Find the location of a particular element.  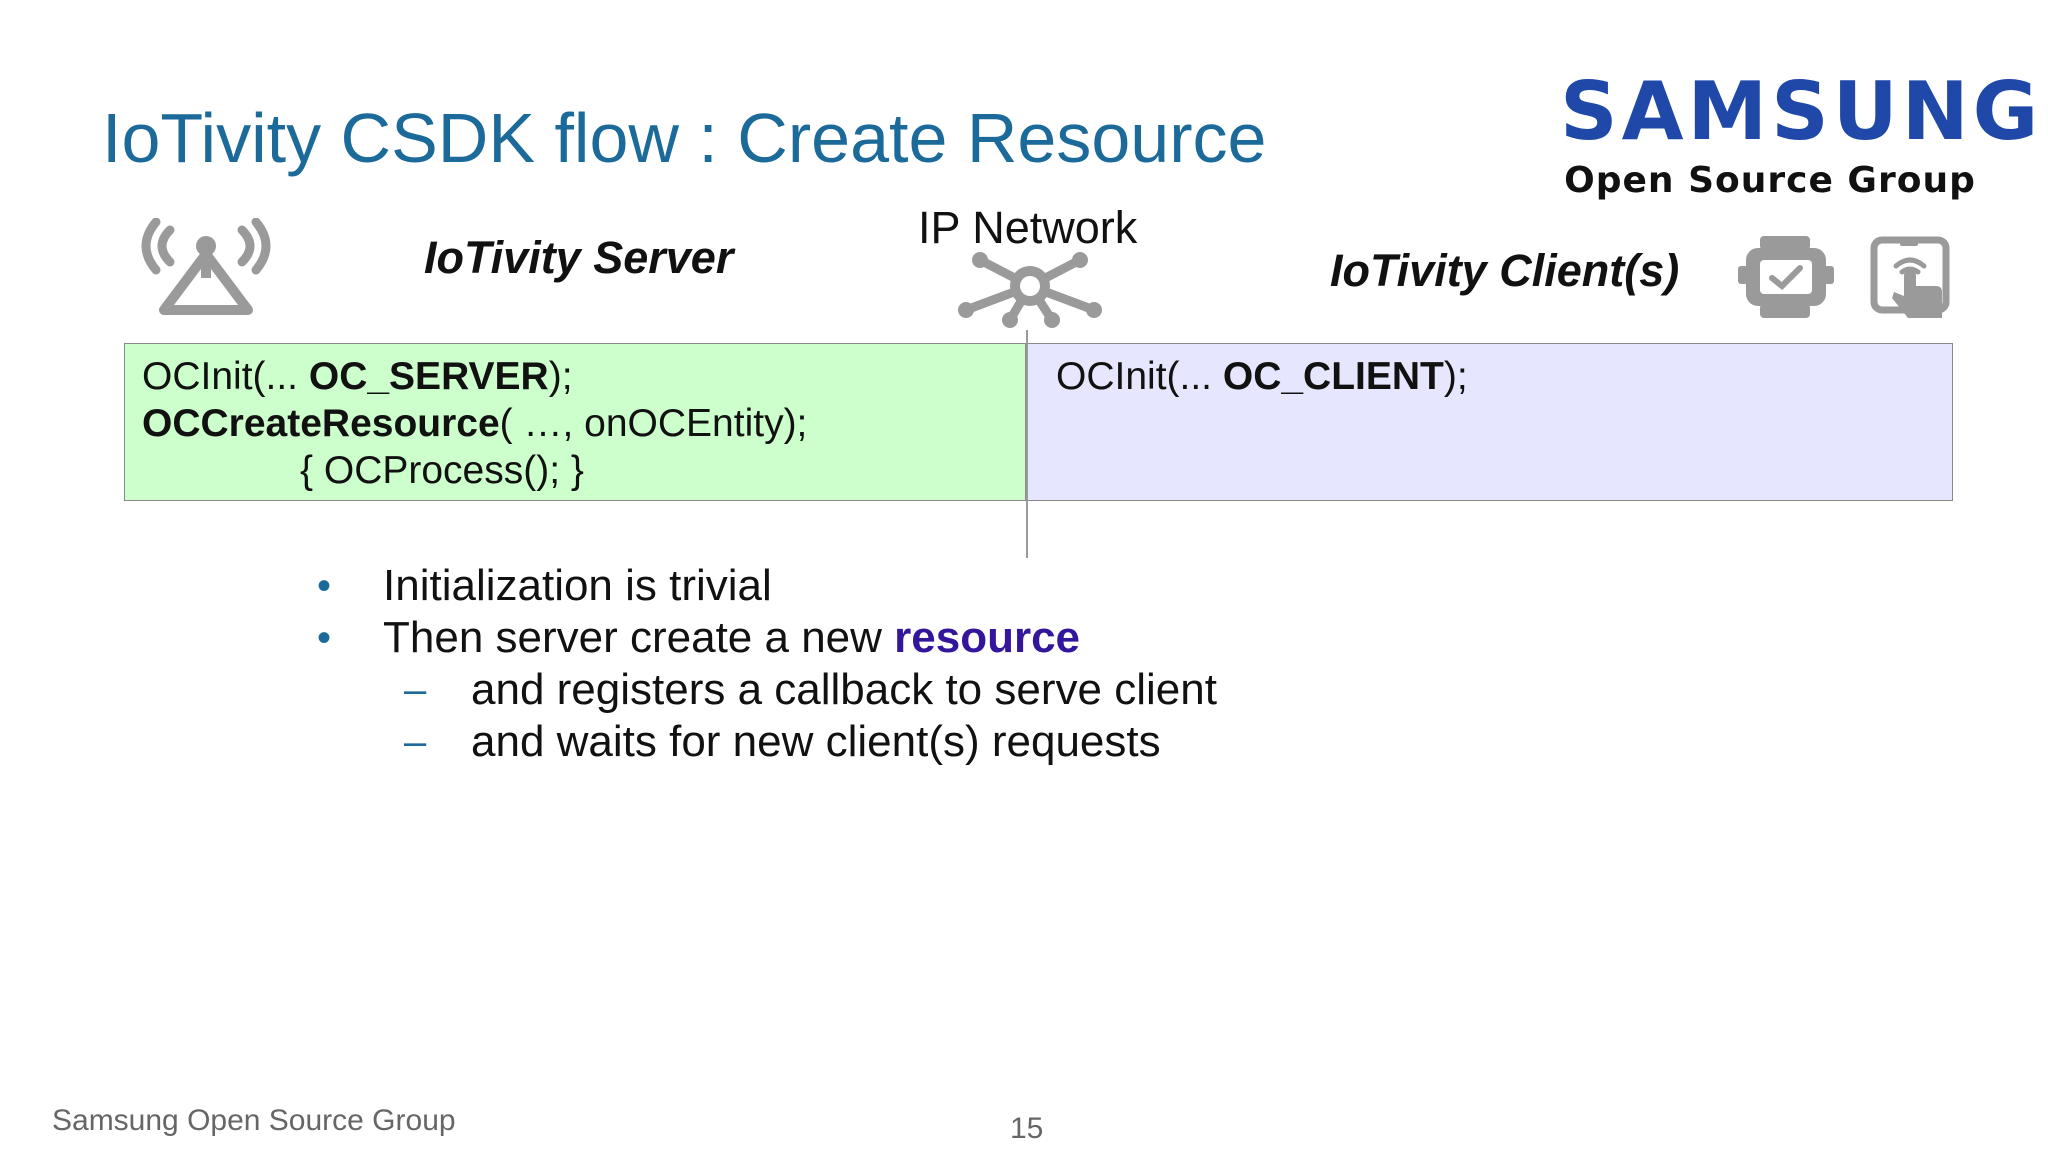

logo-wordmark: SAMSUNG is located at coordinates (1801, 111).